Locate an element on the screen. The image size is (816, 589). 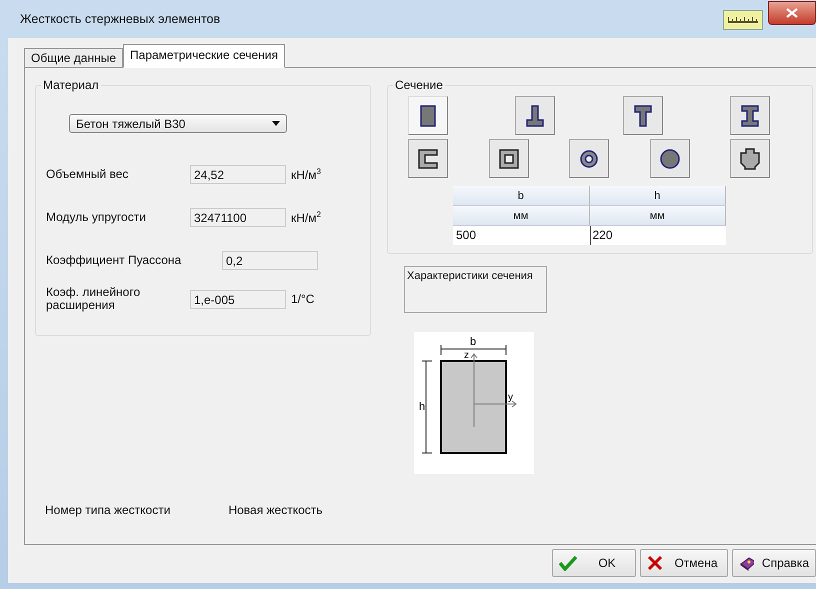
circle-section-icon is located at coordinates (670, 158).